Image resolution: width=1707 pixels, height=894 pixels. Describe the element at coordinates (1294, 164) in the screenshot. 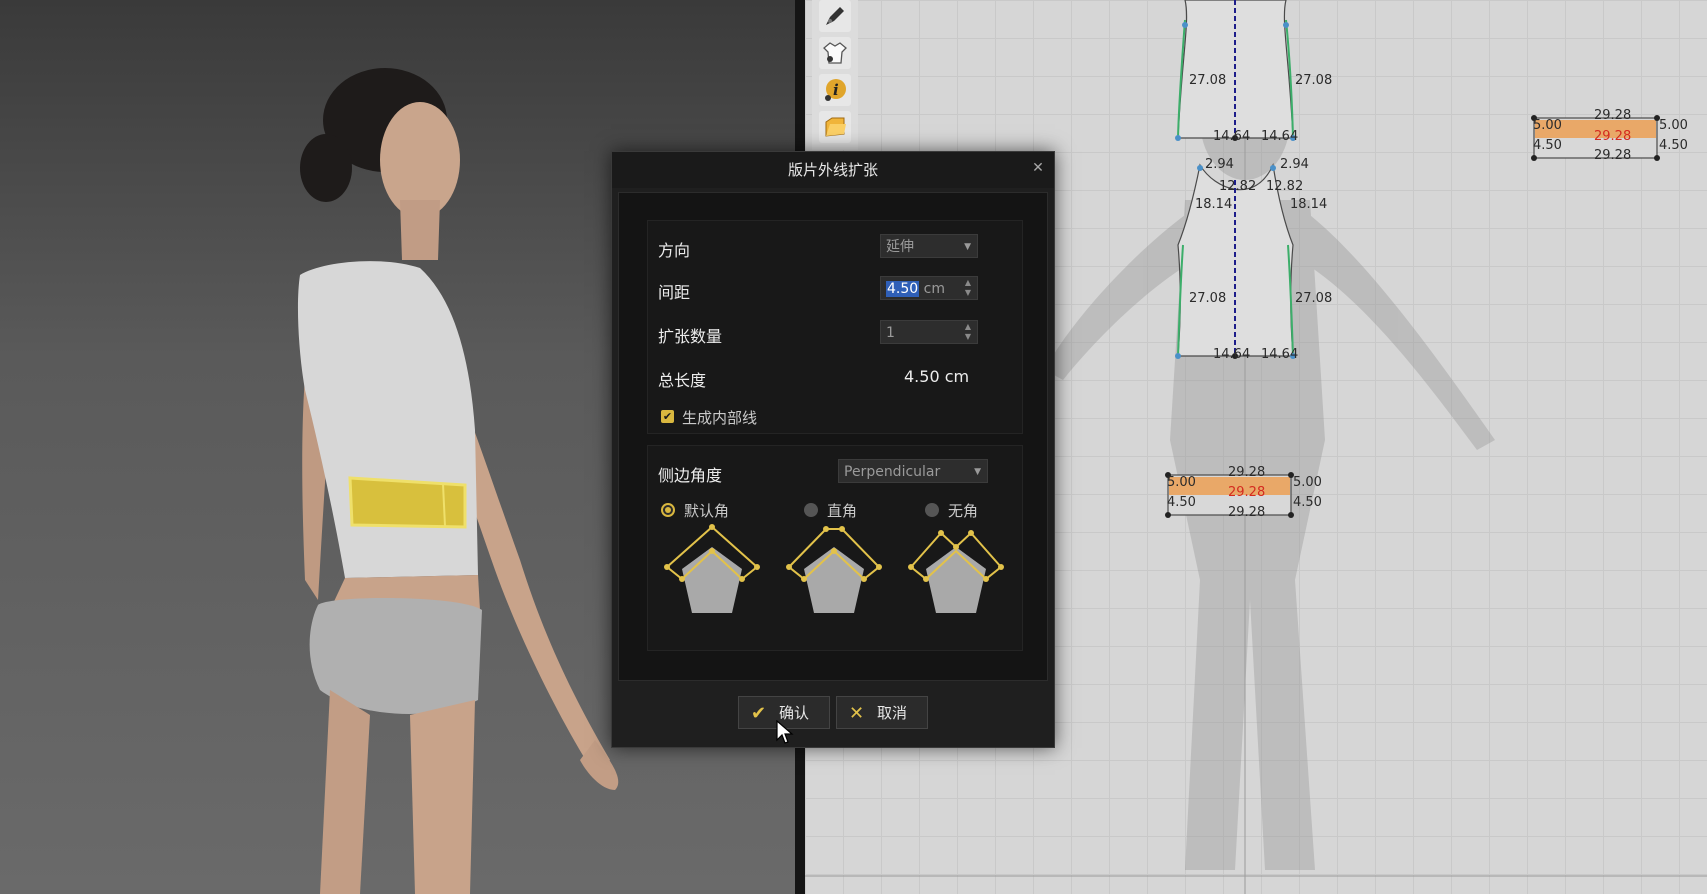

I see `measure-shoulder-right: 2.94` at that location.